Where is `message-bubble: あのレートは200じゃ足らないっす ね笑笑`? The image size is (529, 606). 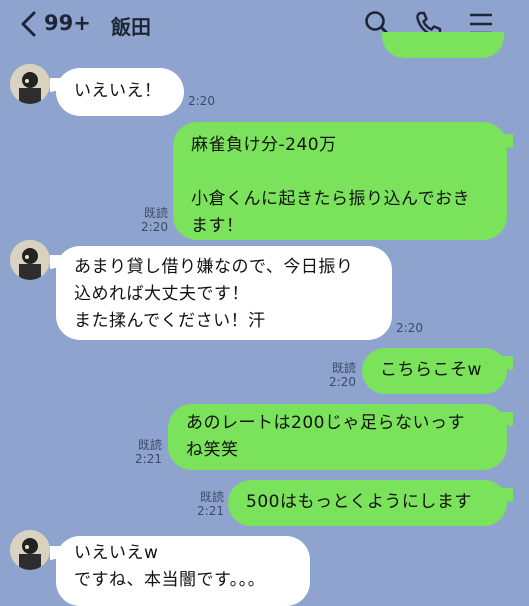 message-bubble: あのレートは200じゃ足らないっす ね笑笑 is located at coordinates (337, 437).